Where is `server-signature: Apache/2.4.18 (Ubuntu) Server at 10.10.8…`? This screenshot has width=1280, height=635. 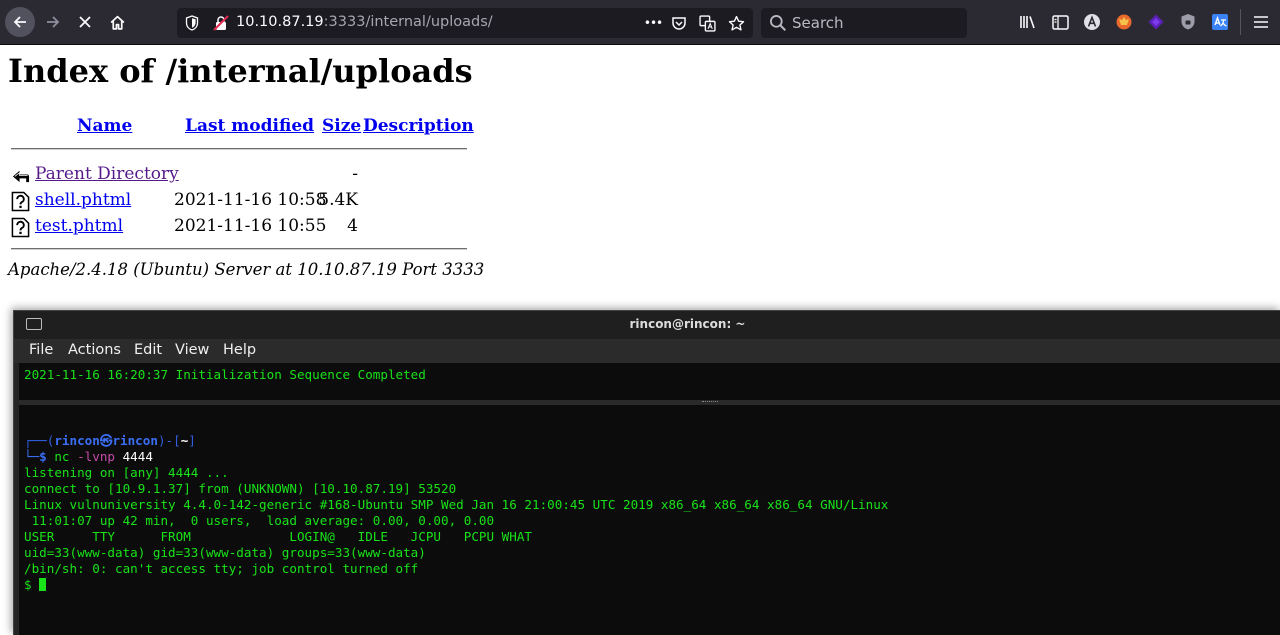 server-signature: Apache/2.4.18 (Ubuntu) Server at 10.10.8… is located at coordinates (246, 269).